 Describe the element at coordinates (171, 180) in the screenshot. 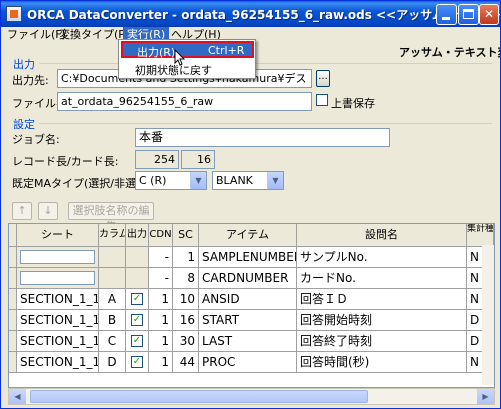

I see `ma-selected-select: C (R) ▼` at that location.